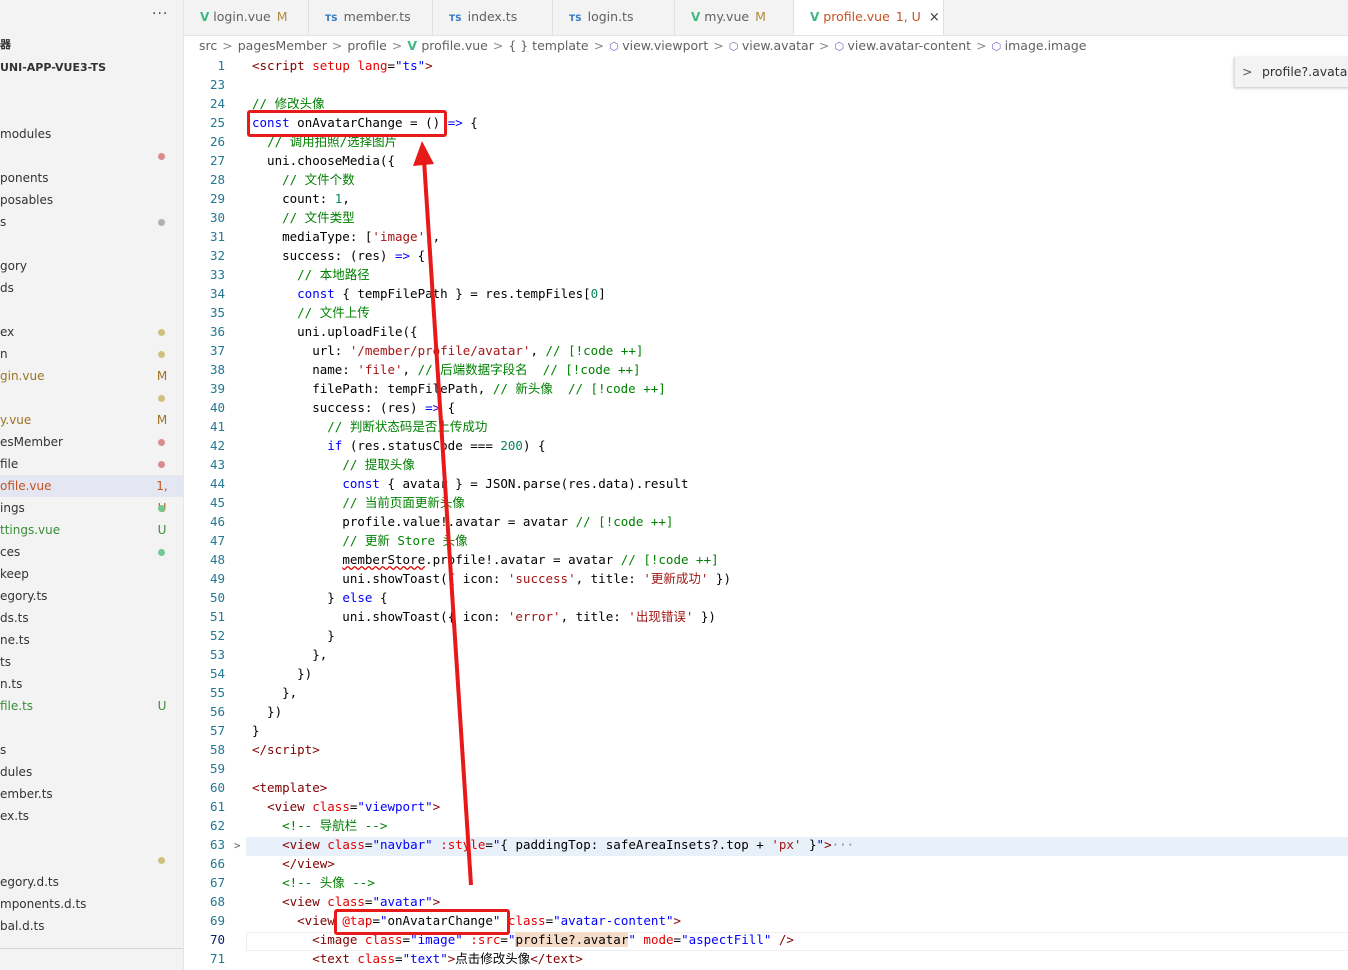 The image size is (1348, 970). I want to click on file-tree-item: ings, so click(91, 508).